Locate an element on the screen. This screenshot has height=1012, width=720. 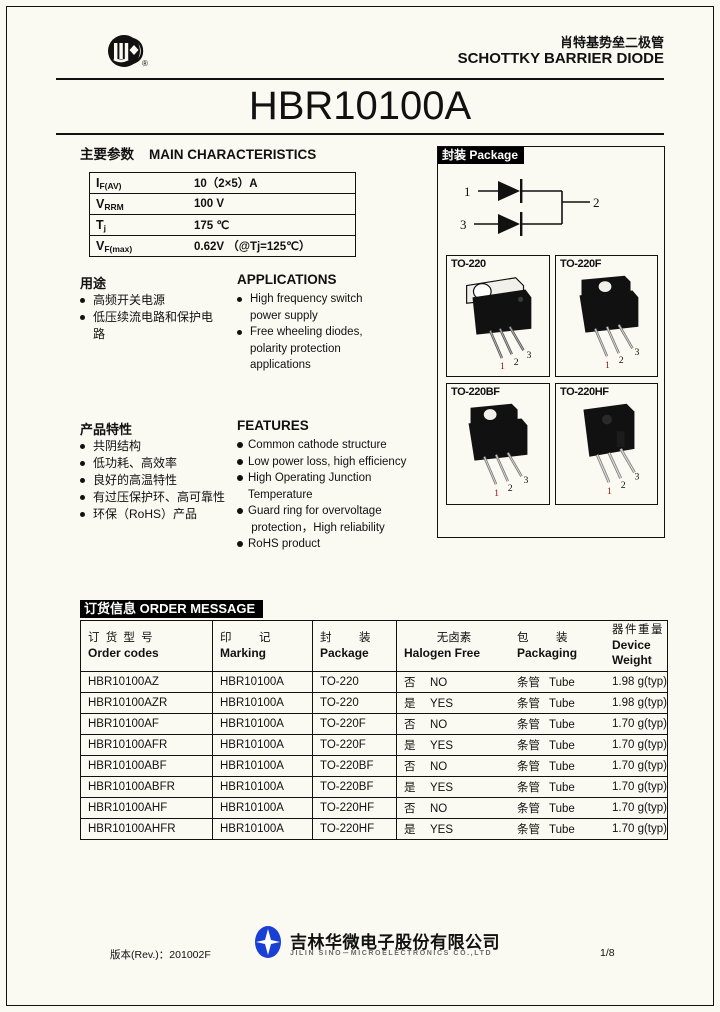
table-row: VF(max) 0.62V （@Tj=125℃） is located at coordinates (222, 246).